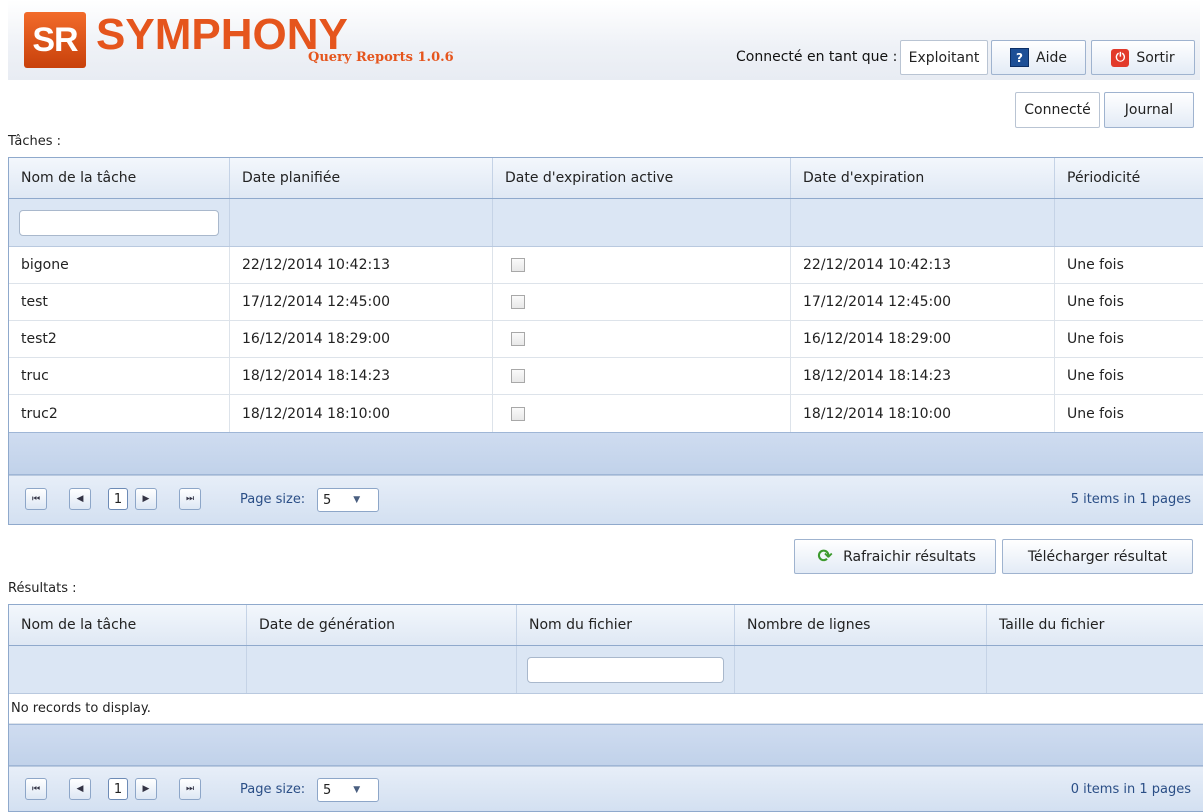 The height and width of the screenshot is (812, 1203). Describe the element at coordinates (1130, 499) in the screenshot. I see `pager-info: 5 items in 1 pages` at that location.